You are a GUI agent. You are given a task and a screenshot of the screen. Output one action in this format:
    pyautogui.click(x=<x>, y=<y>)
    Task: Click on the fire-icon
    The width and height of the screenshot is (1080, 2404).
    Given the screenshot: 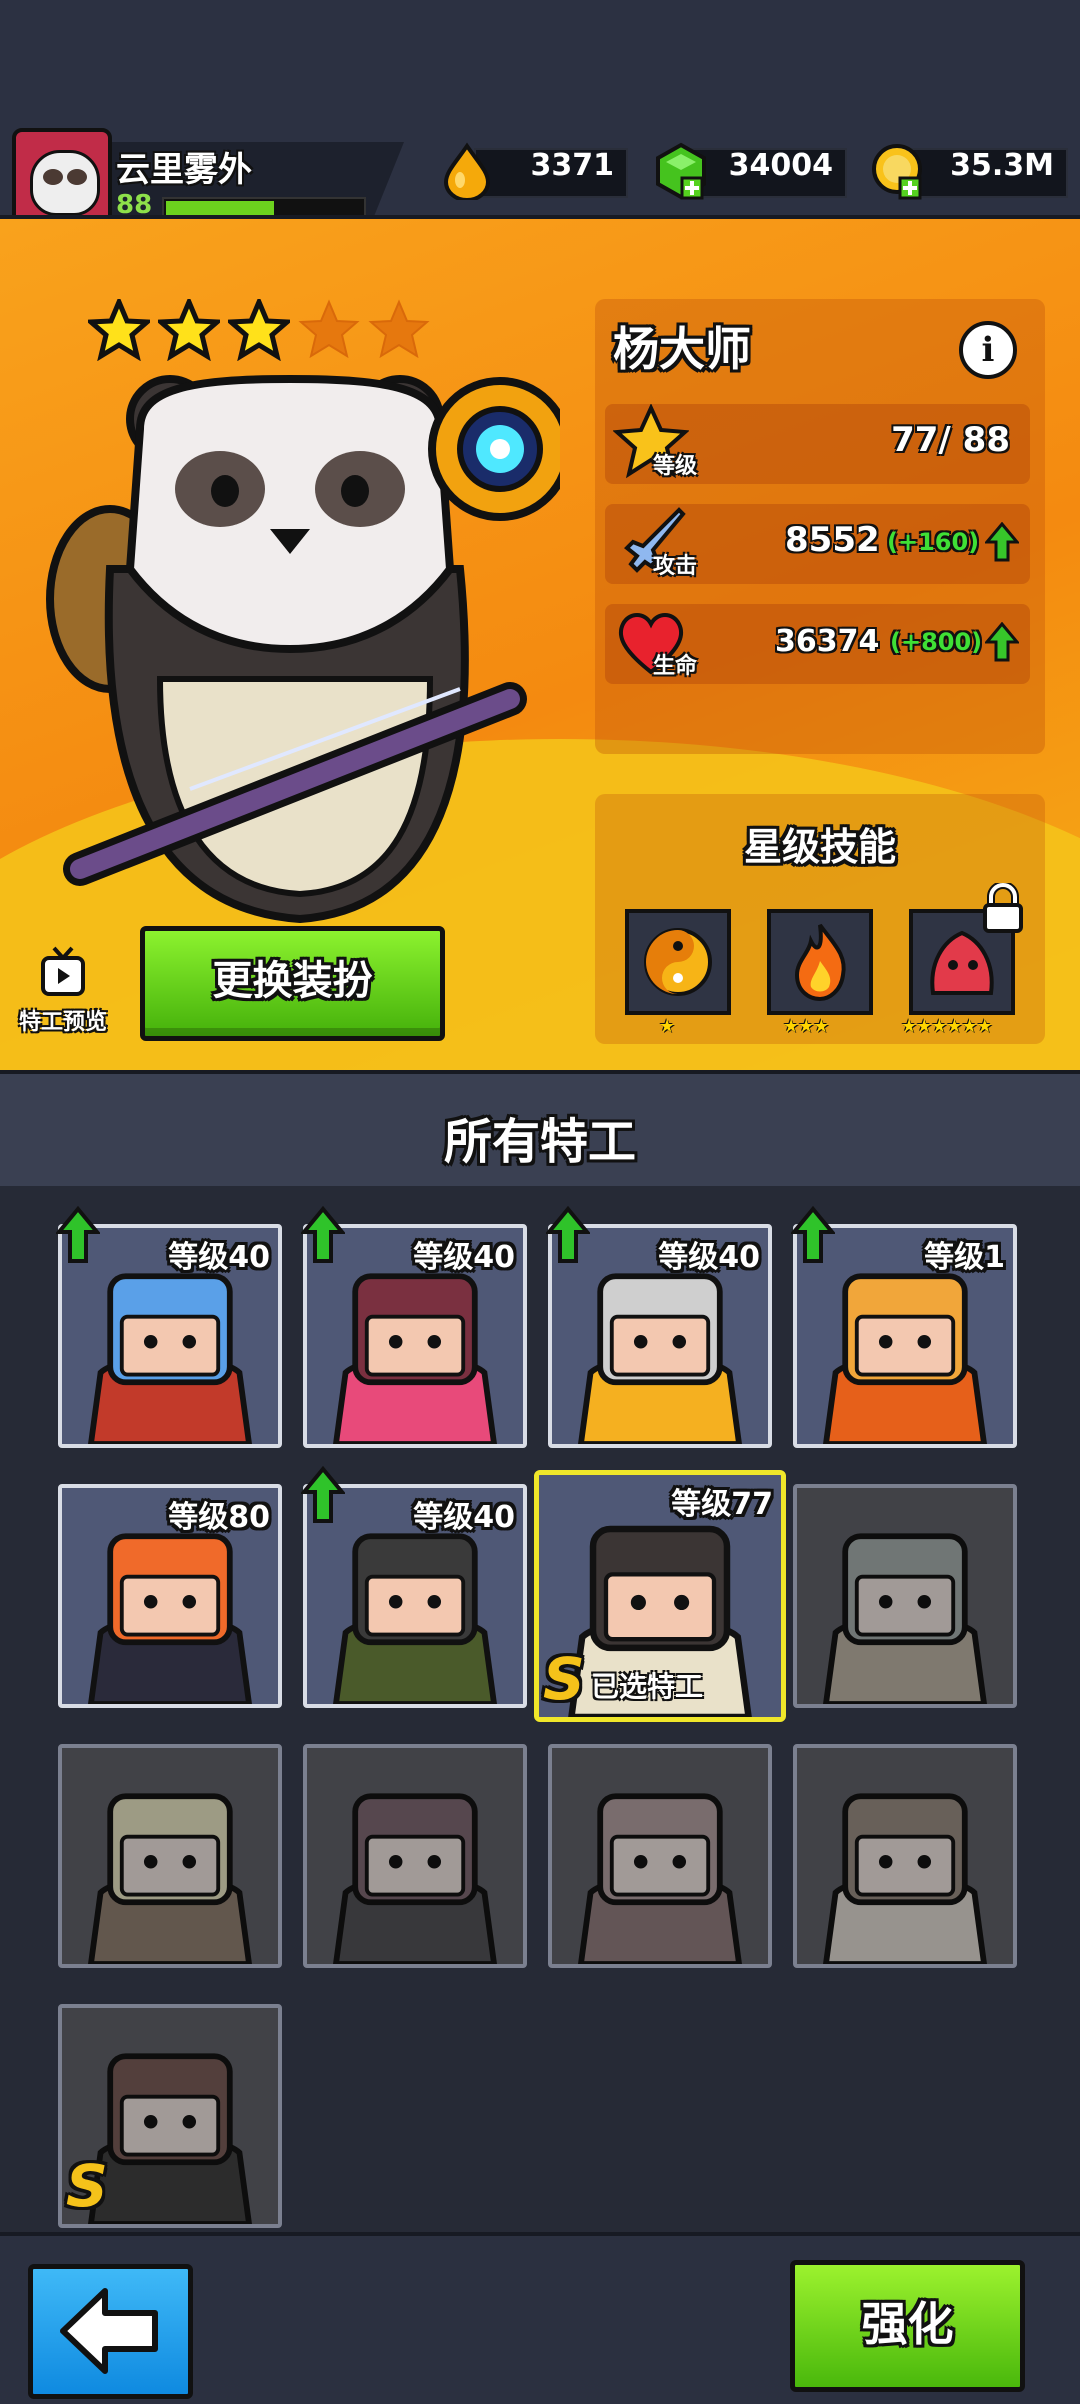 What is the action you would take?
    pyautogui.click(x=820, y=962)
    